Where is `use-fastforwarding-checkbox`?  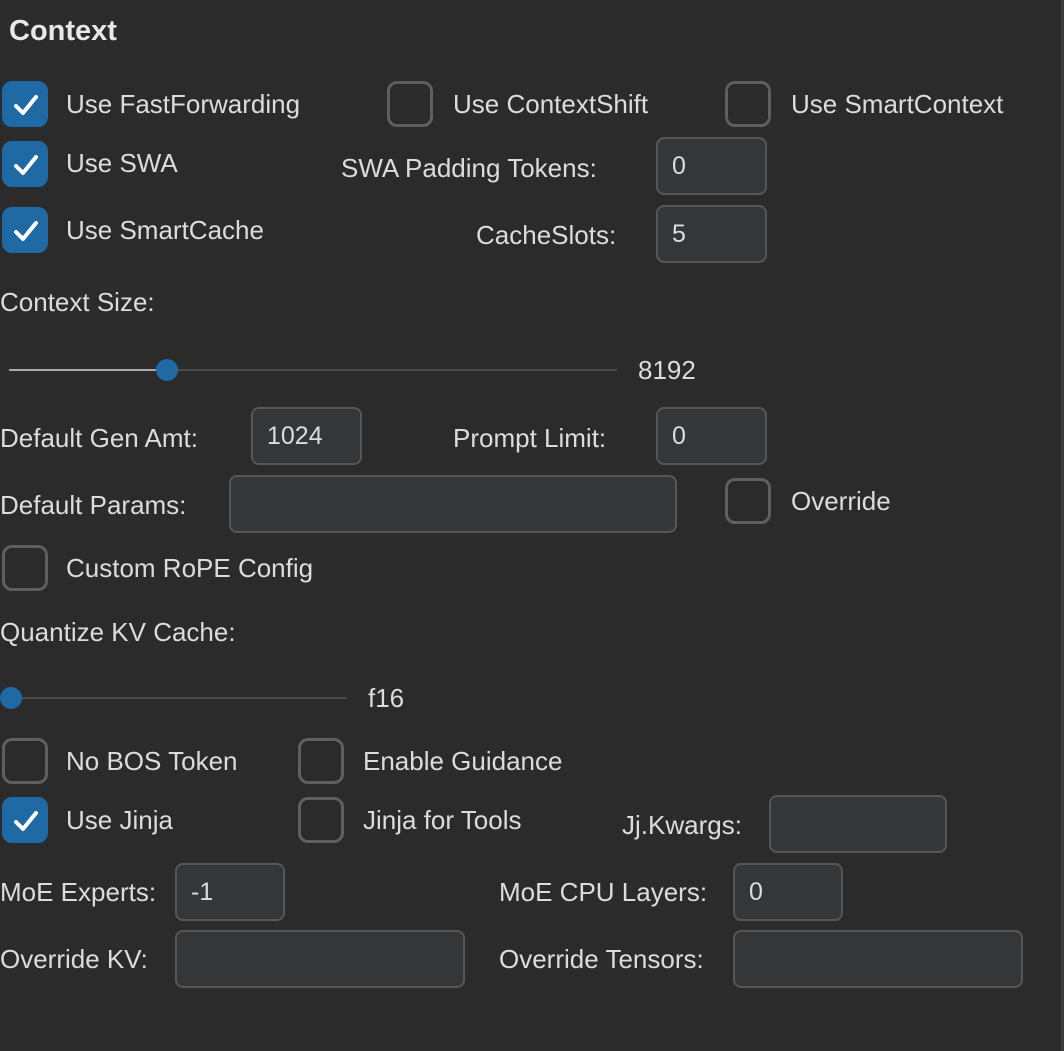
use-fastforwarding-checkbox is located at coordinates (25, 104).